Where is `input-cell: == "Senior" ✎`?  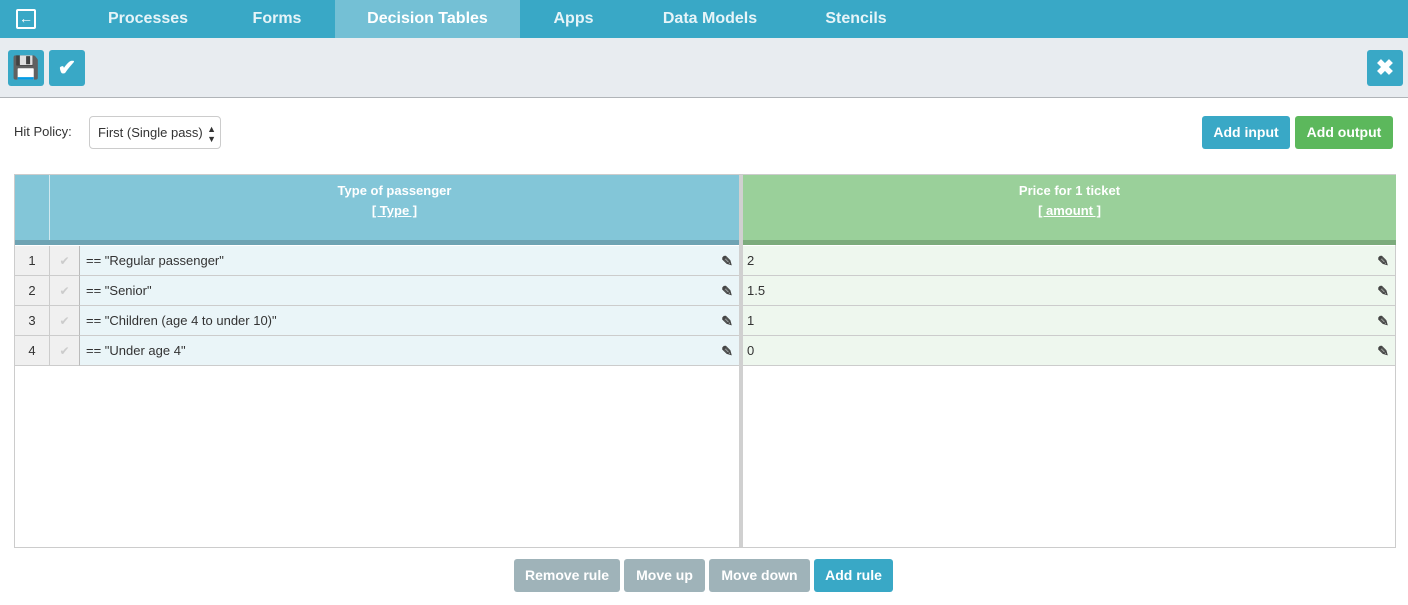
input-cell: == "Senior" ✎ is located at coordinates (409, 291).